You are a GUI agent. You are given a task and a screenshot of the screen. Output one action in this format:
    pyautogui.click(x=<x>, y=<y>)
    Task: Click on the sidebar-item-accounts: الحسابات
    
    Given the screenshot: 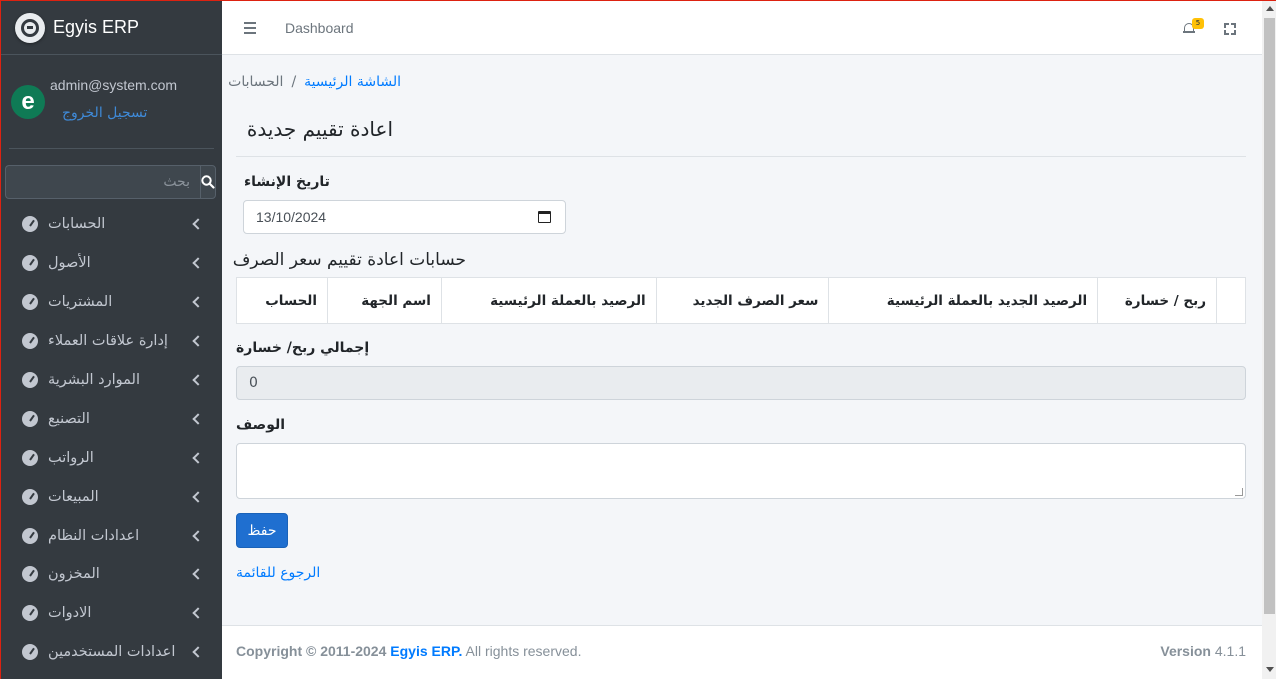 What is the action you would take?
    pyautogui.click(x=111, y=224)
    